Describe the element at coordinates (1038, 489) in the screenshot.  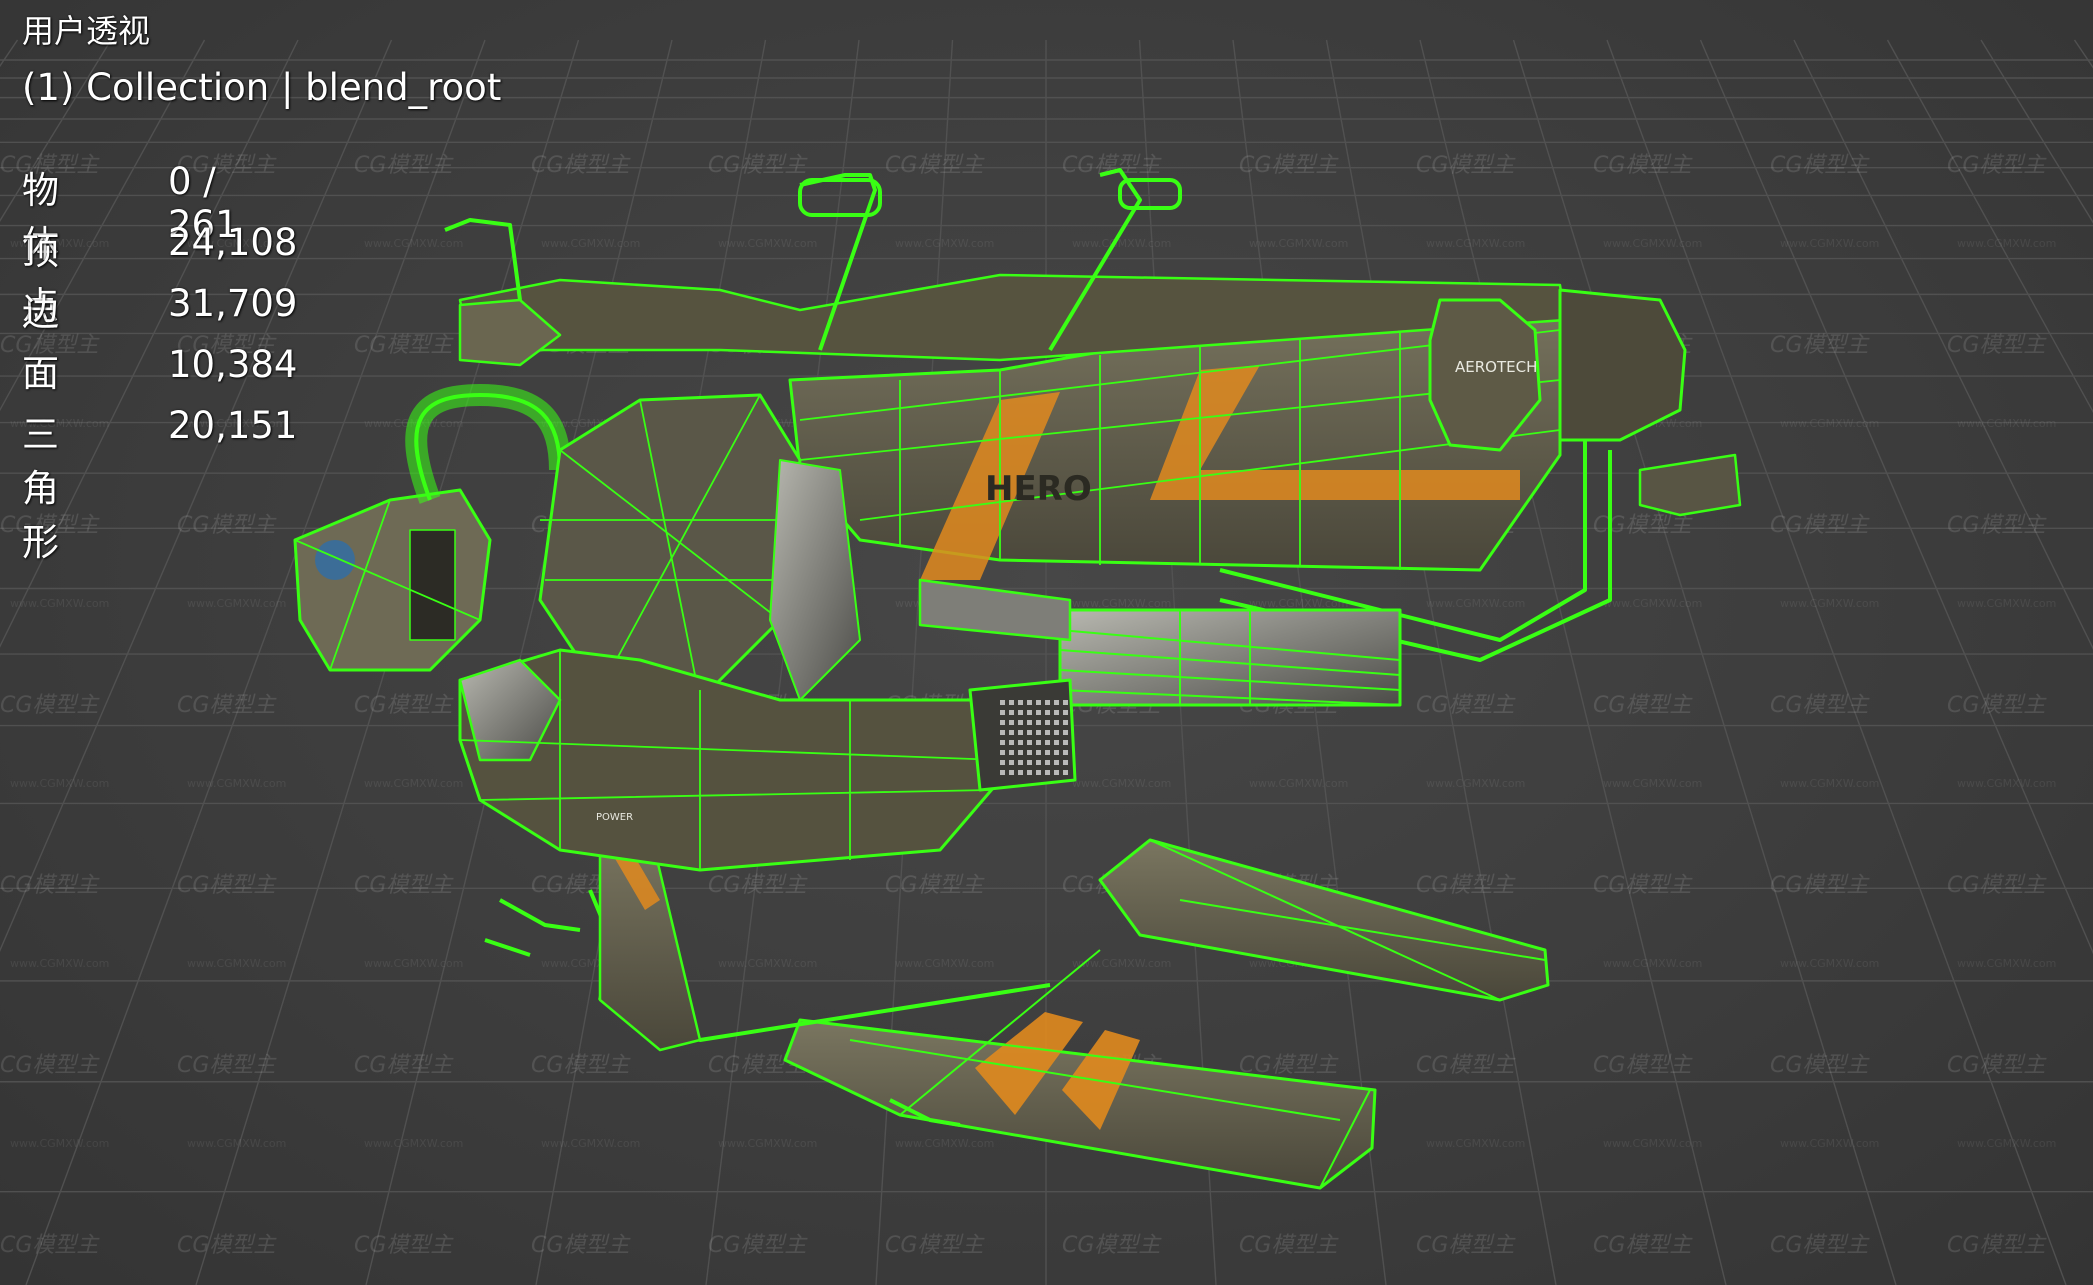
I see `hero-decal: HERO` at that location.